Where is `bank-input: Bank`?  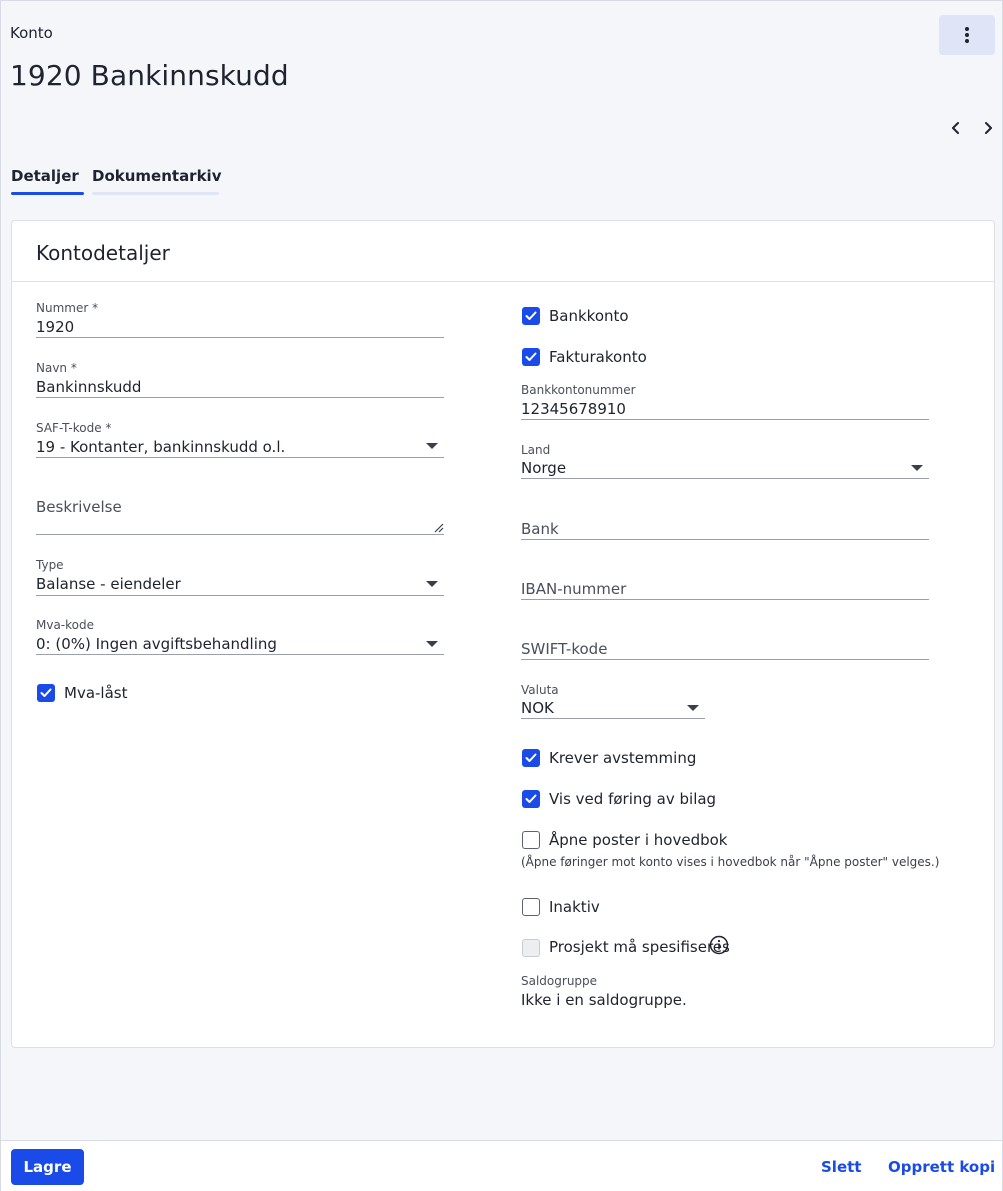 bank-input: Bank is located at coordinates (725, 530).